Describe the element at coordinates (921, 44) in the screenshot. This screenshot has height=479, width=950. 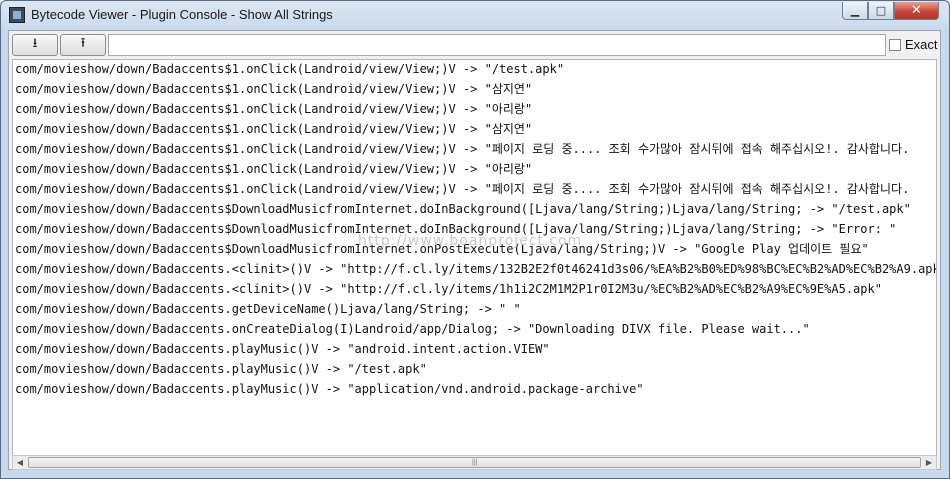
I see `exact-label: Exact` at that location.